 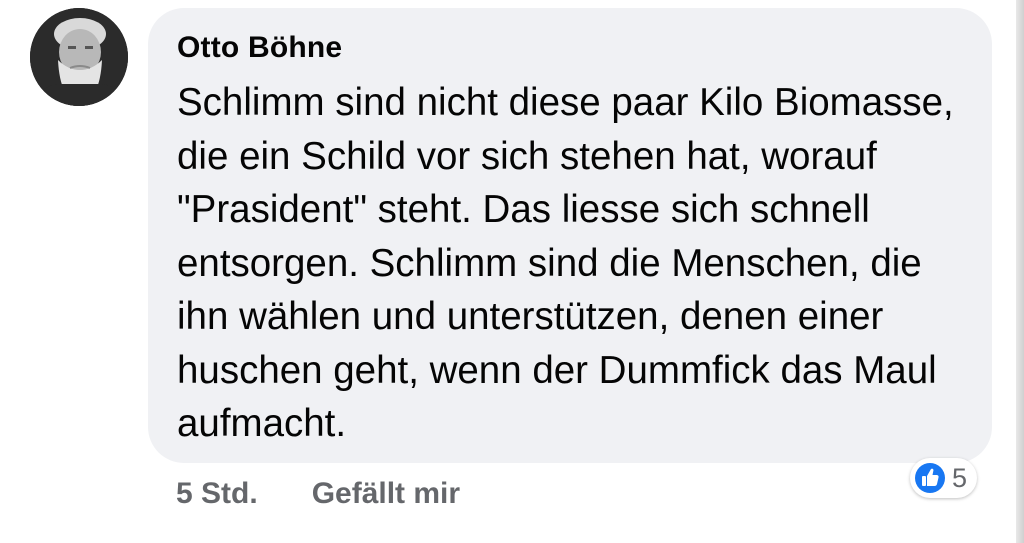 What do you see at coordinates (386, 494) in the screenshot?
I see `like-button: Gefällt mir` at bounding box center [386, 494].